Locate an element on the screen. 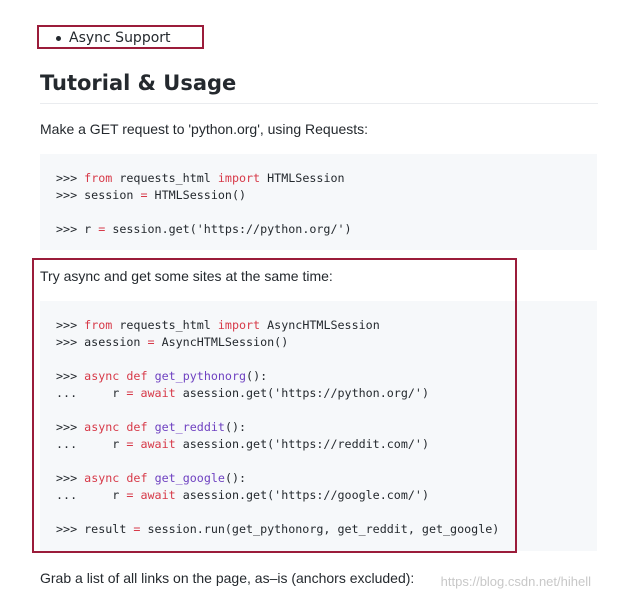 This screenshot has height=602, width=619. code-token: requests_html is located at coordinates (165, 178).